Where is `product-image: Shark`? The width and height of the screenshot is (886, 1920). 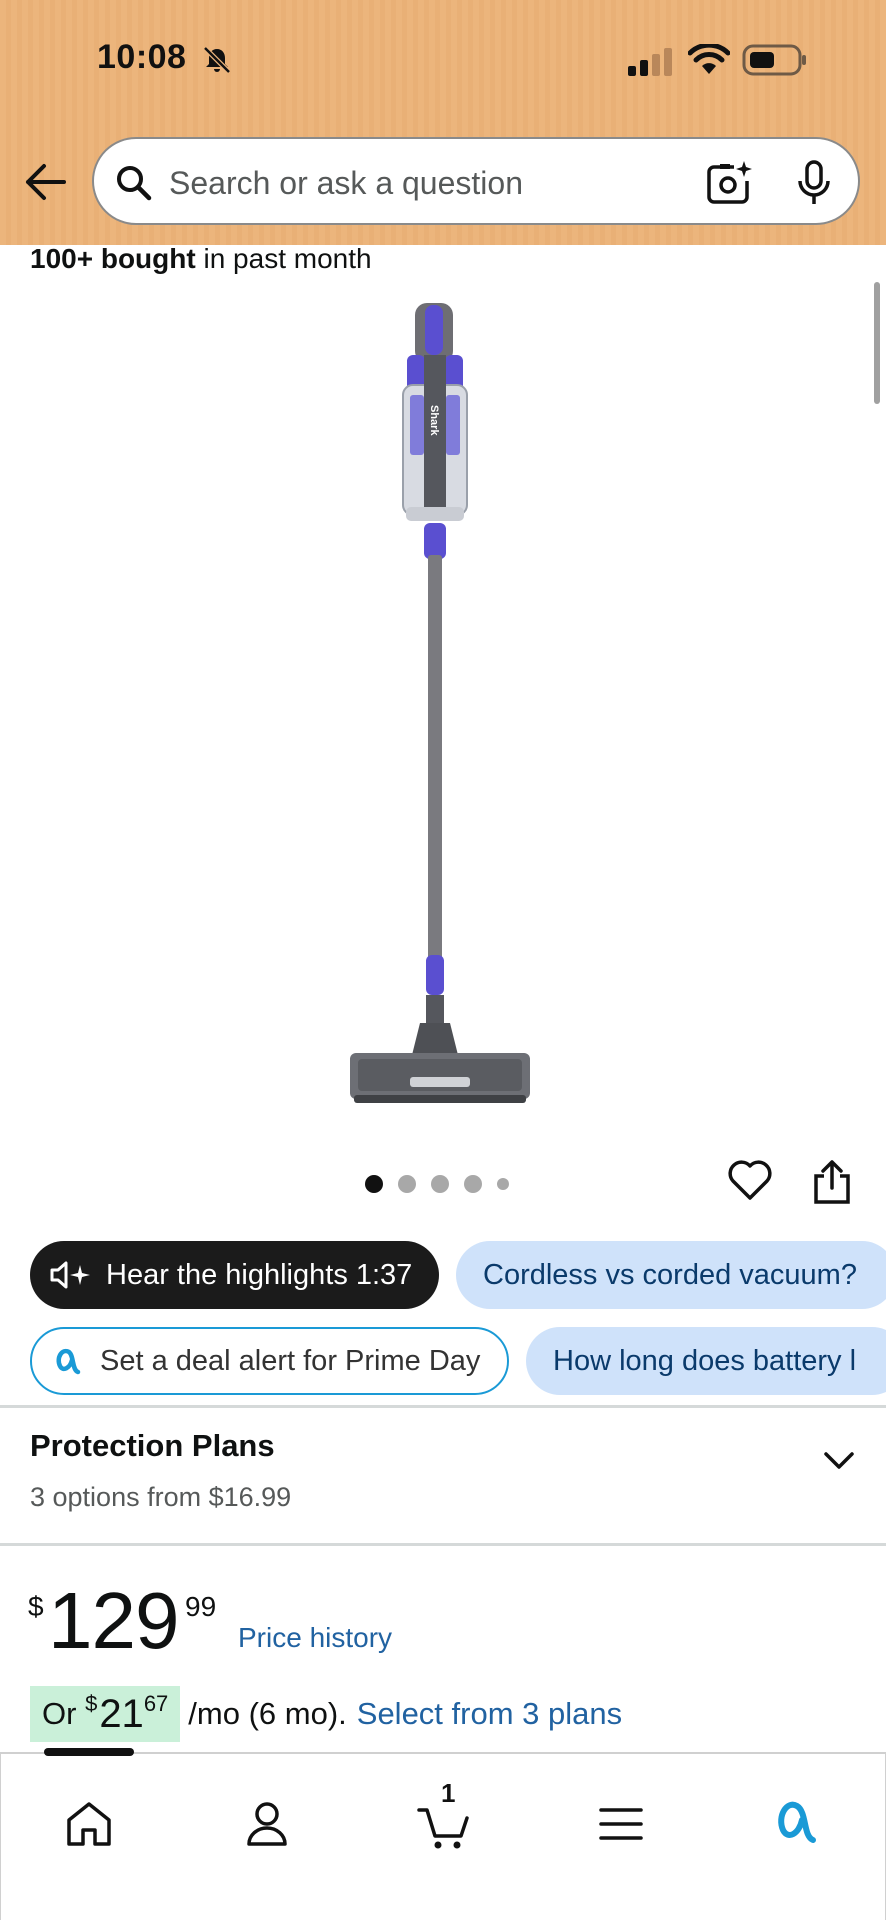 product-image: Shark is located at coordinates (445, 702).